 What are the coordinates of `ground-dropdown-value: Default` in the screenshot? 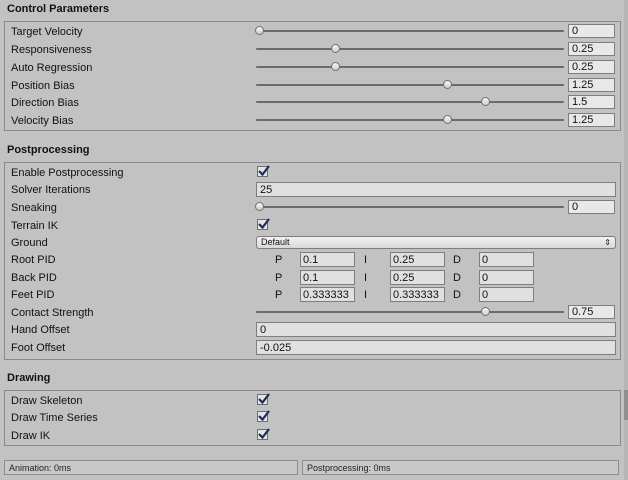 It's located at (275, 242).